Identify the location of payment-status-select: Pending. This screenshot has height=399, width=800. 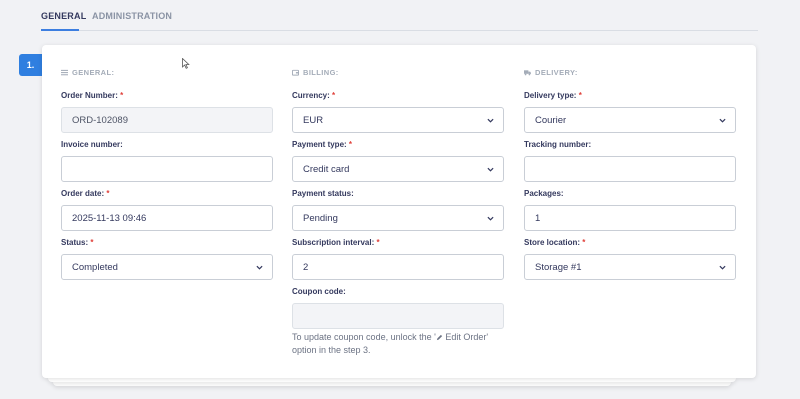
(398, 218).